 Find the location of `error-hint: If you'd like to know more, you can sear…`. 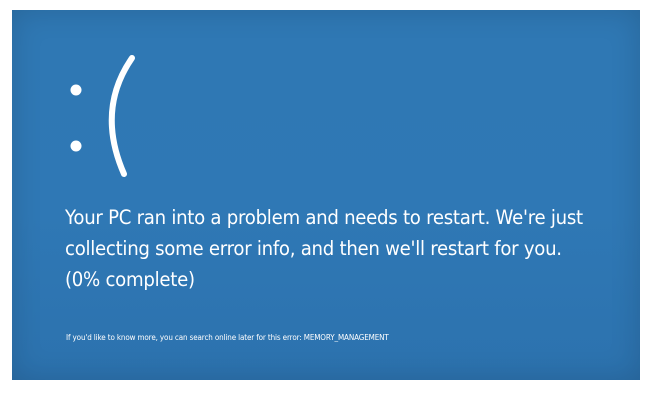

error-hint: If you'd like to know more, you can sear… is located at coordinates (227, 338).